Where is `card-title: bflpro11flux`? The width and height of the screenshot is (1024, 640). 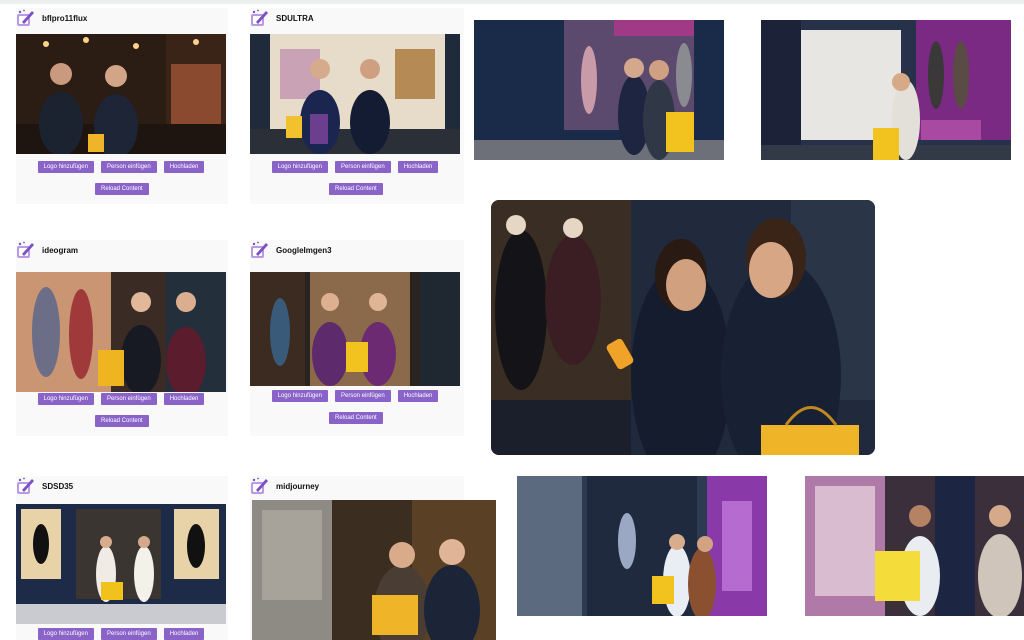 card-title: bflpro11flux is located at coordinates (65, 18).